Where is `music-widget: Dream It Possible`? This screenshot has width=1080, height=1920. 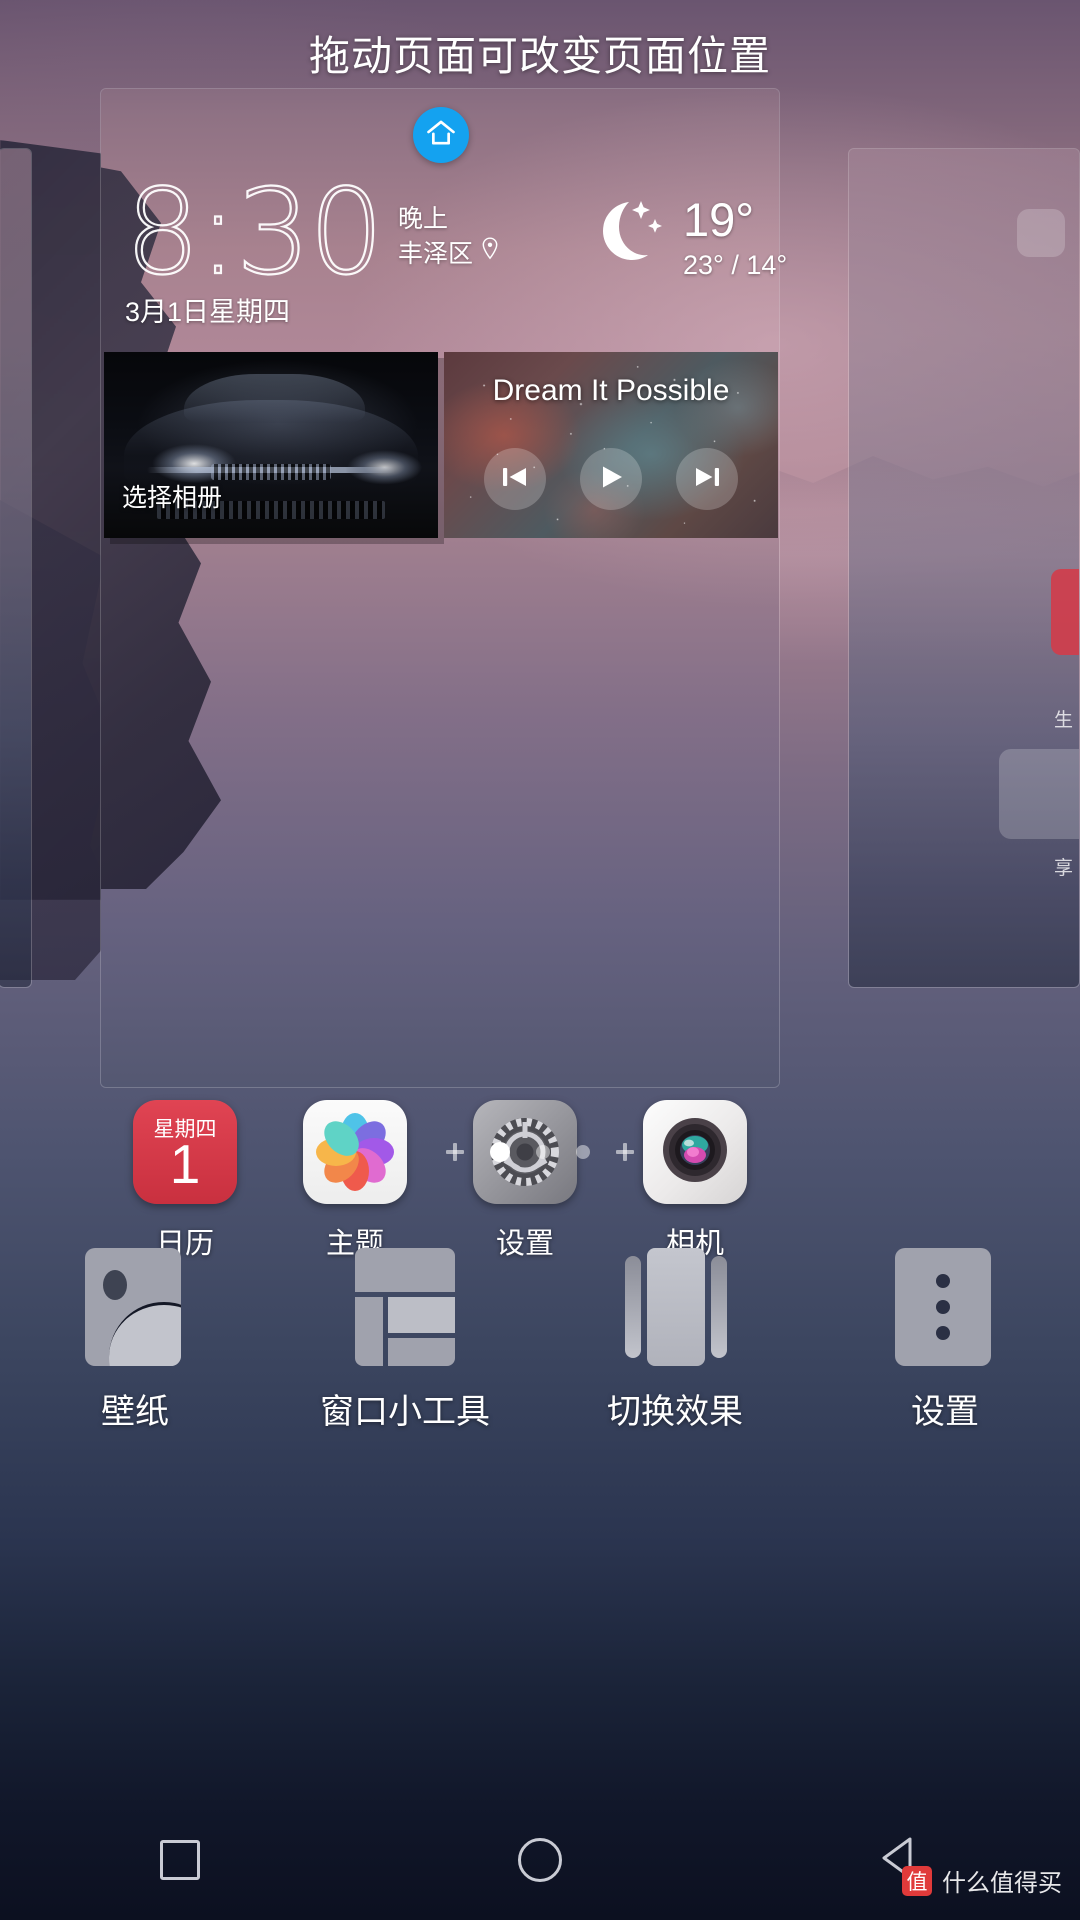
music-widget: Dream It Possible is located at coordinates (611, 445).